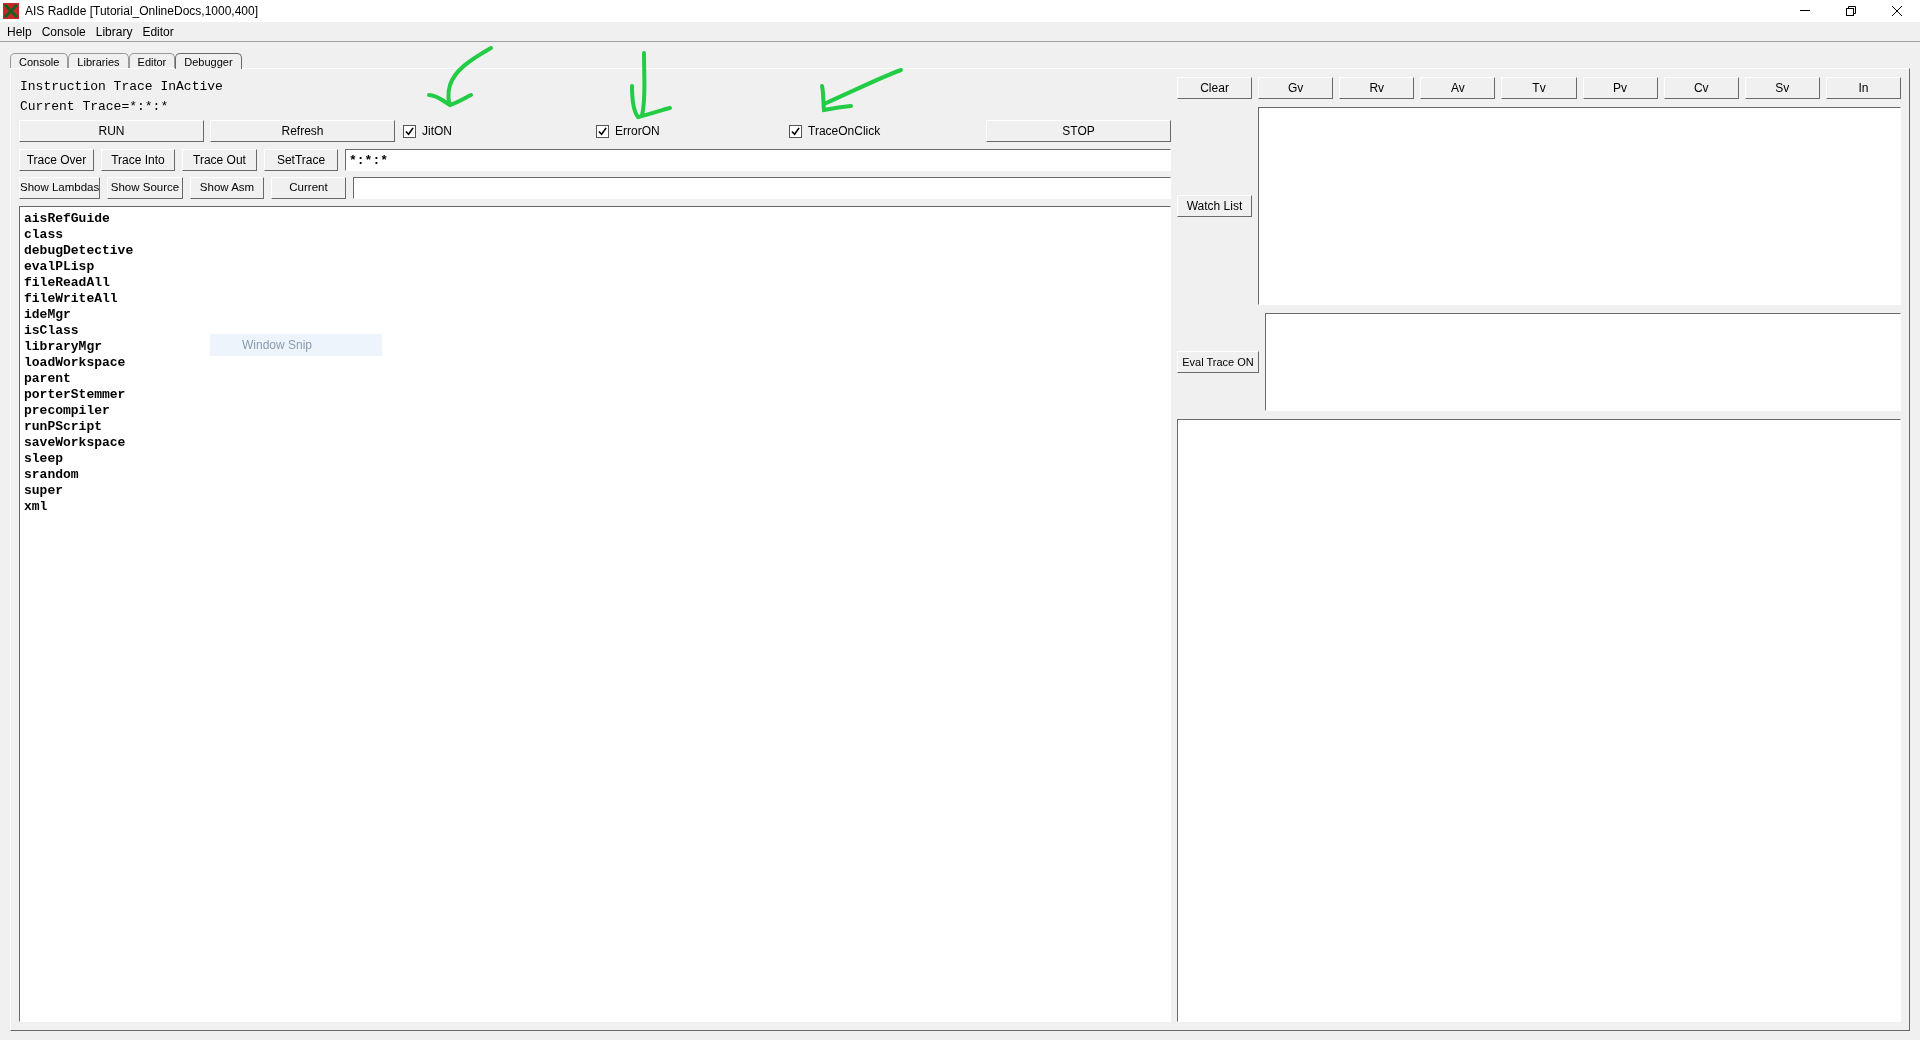  Describe the element at coordinates (227, 188) in the screenshot. I see `view-button: Show Asm` at that location.